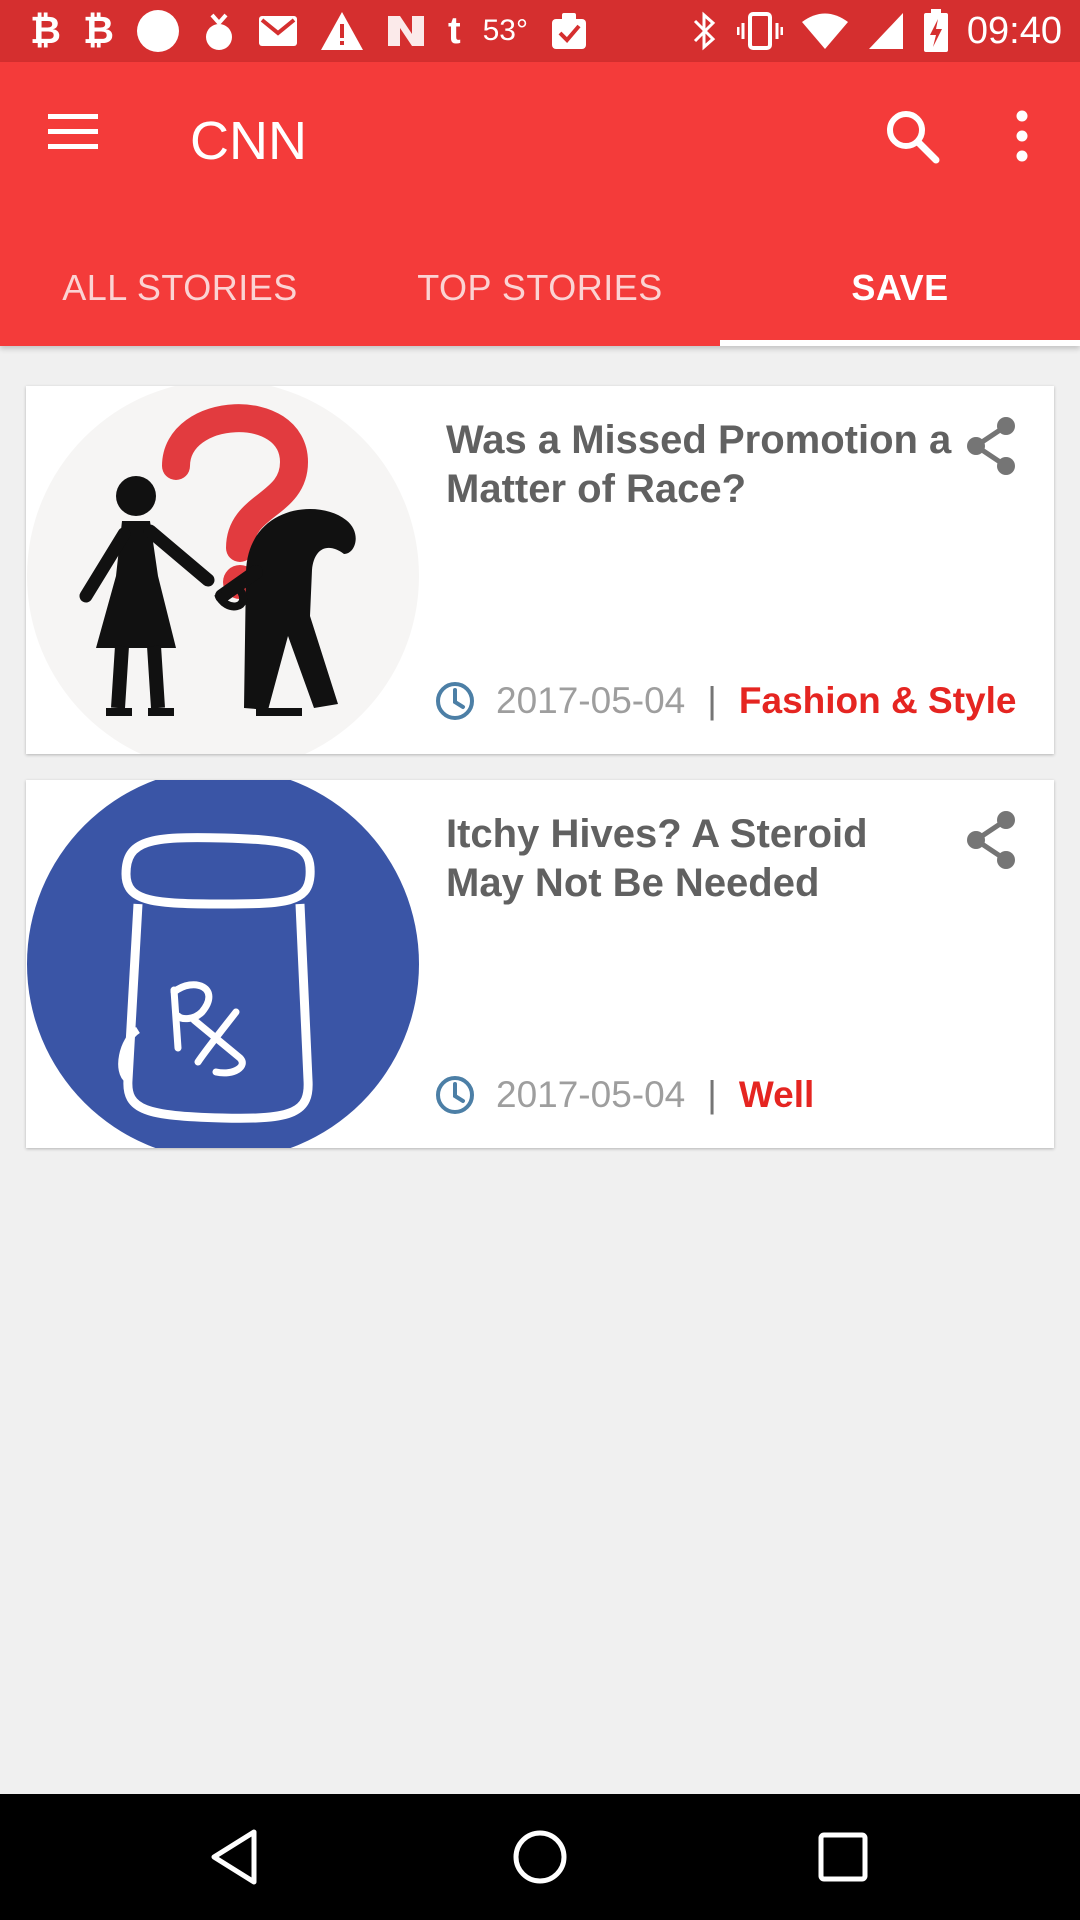  Describe the element at coordinates (157, 31) in the screenshot. I see `circle-icon` at that location.